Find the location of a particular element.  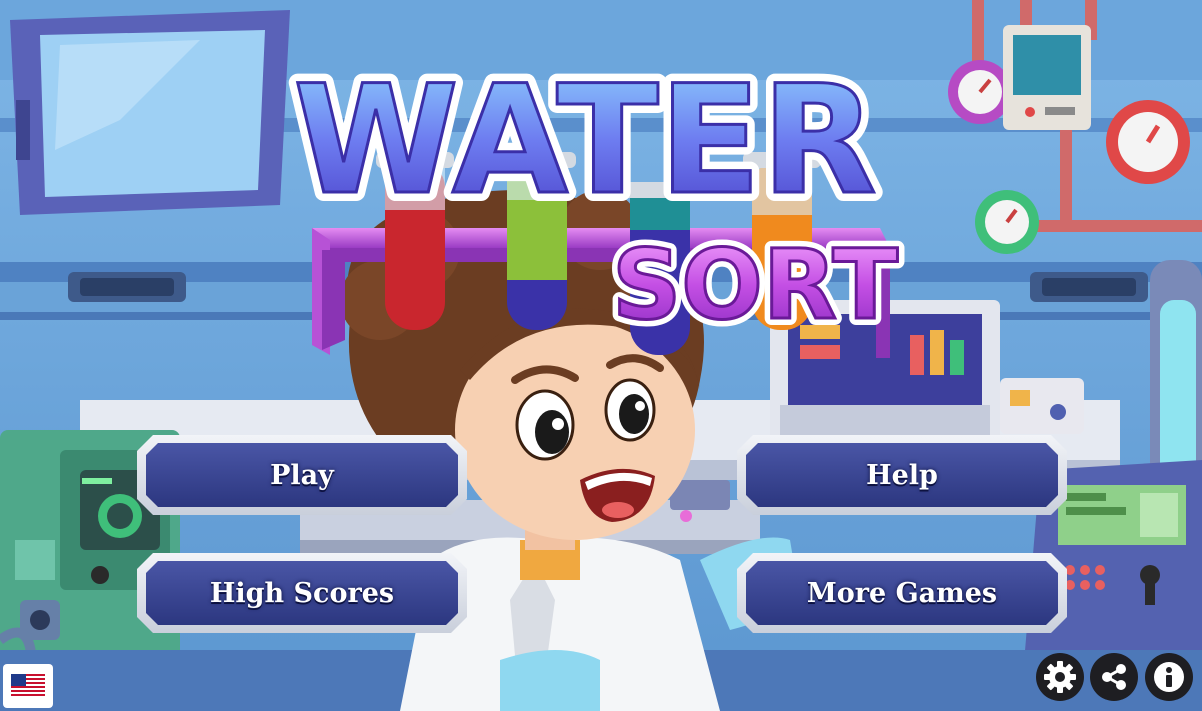

language-button is located at coordinates (28, 686).